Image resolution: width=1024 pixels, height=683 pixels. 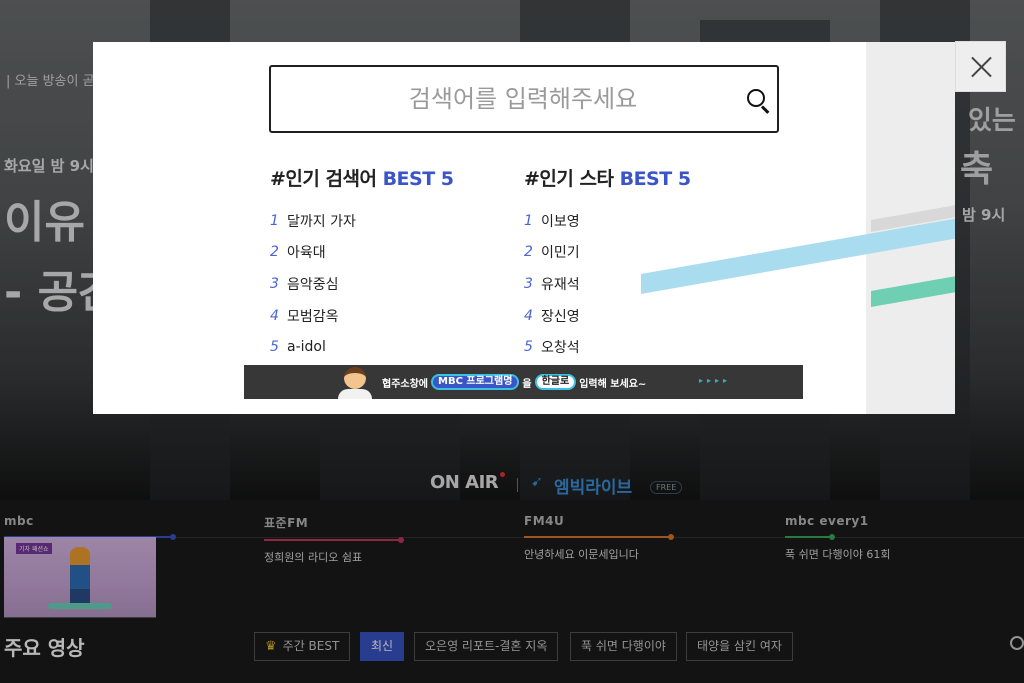 What do you see at coordinates (355, 378) in the screenshot?
I see `character-head` at bounding box center [355, 378].